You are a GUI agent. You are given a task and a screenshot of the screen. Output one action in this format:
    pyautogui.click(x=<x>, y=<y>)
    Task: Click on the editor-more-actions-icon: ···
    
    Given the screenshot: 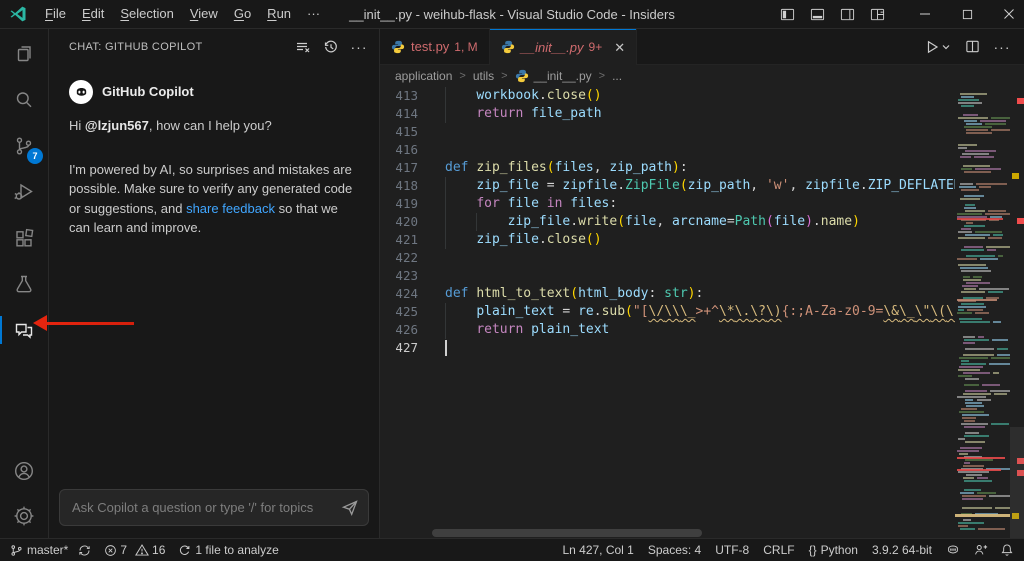 What is the action you would take?
    pyautogui.click(x=1002, y=47)
    